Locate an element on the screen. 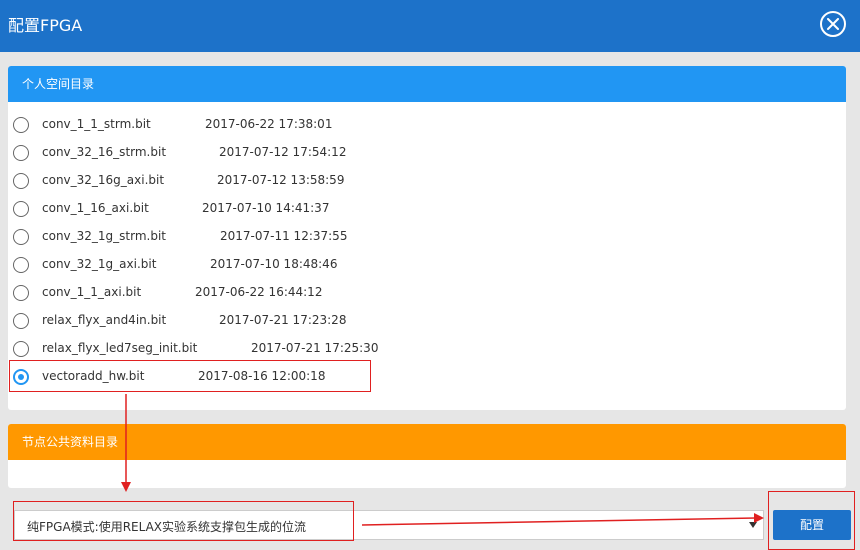 The width and height of the screenshot is (860, 550). file-date: 2017-07-21 17:23:28 is located at coordinates (283, 320).